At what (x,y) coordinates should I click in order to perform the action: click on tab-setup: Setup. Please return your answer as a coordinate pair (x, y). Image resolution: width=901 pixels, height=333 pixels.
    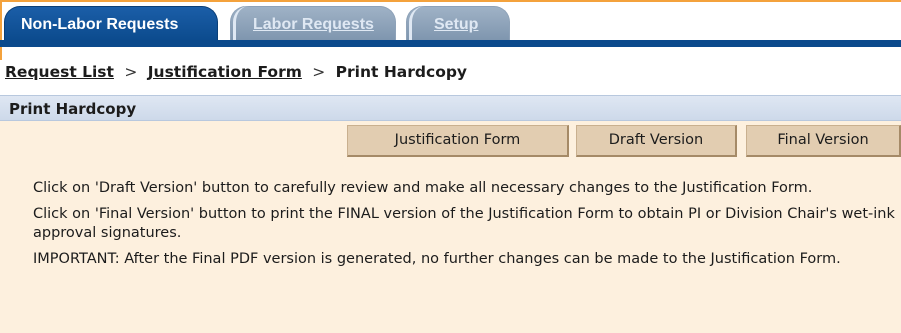
    Looking at the image, I should click on (458, 25).